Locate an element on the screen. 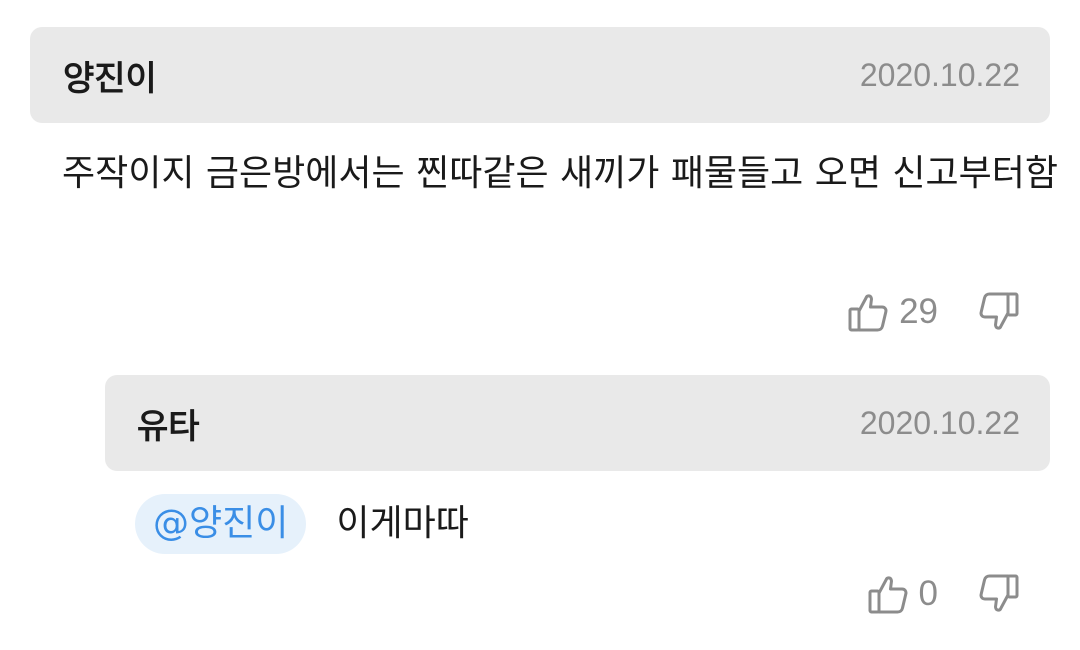  like-count: 29 is located at coordinates (918, 311).